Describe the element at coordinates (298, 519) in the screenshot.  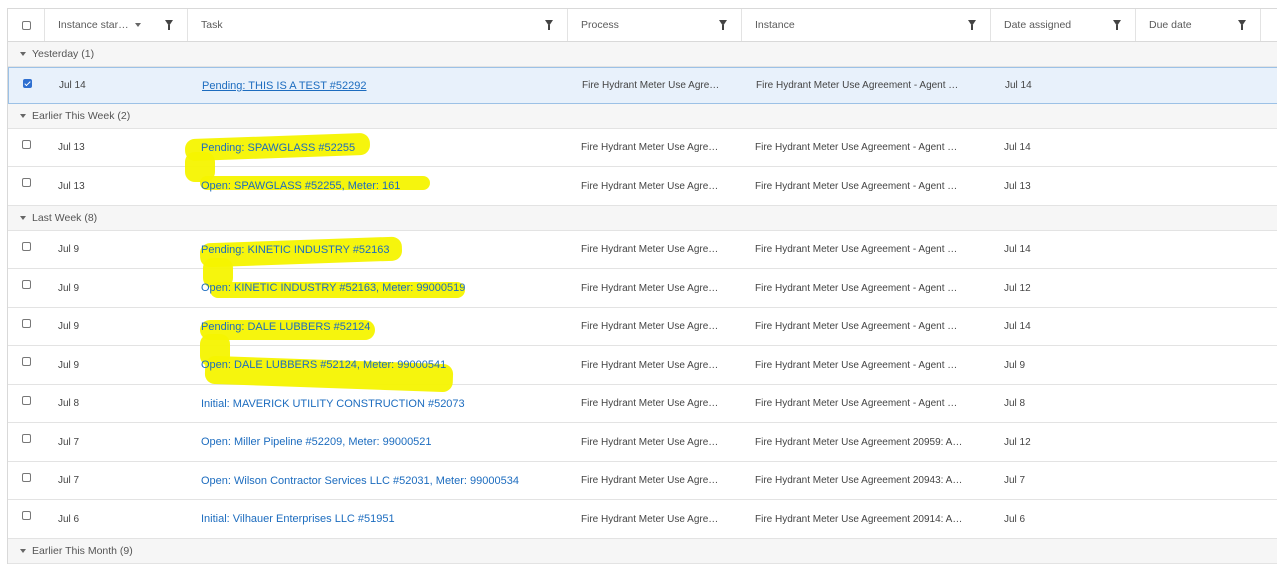
I see `task-link: Initial: Vilhauer Enterprises LLC #51951` at that location.